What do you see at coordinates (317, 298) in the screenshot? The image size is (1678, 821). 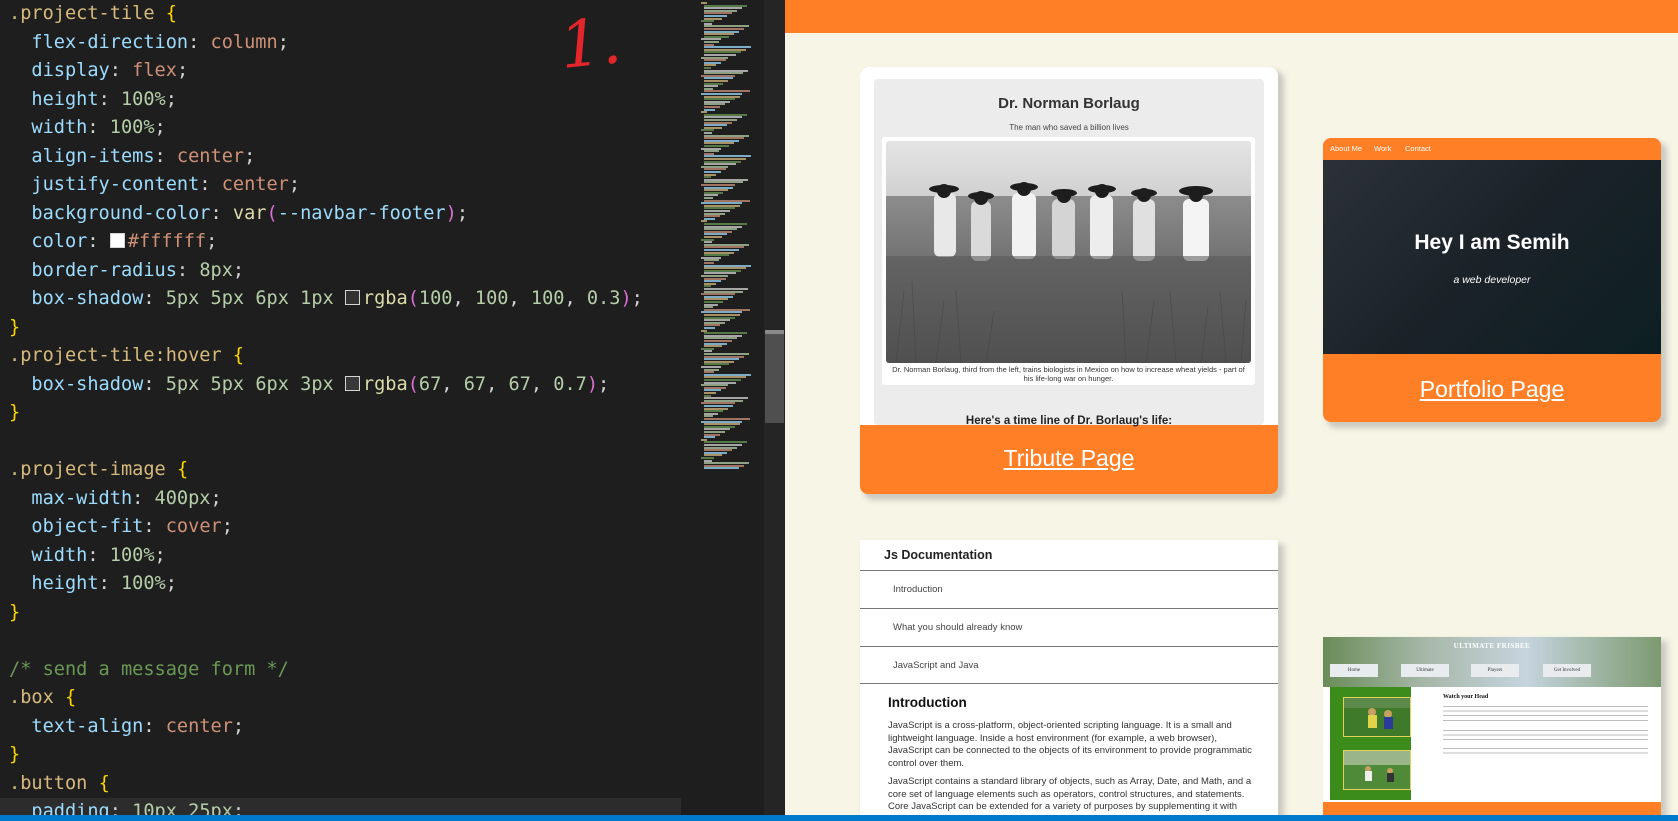 I see `code-token: 1px` at bounding box center [317, 298].